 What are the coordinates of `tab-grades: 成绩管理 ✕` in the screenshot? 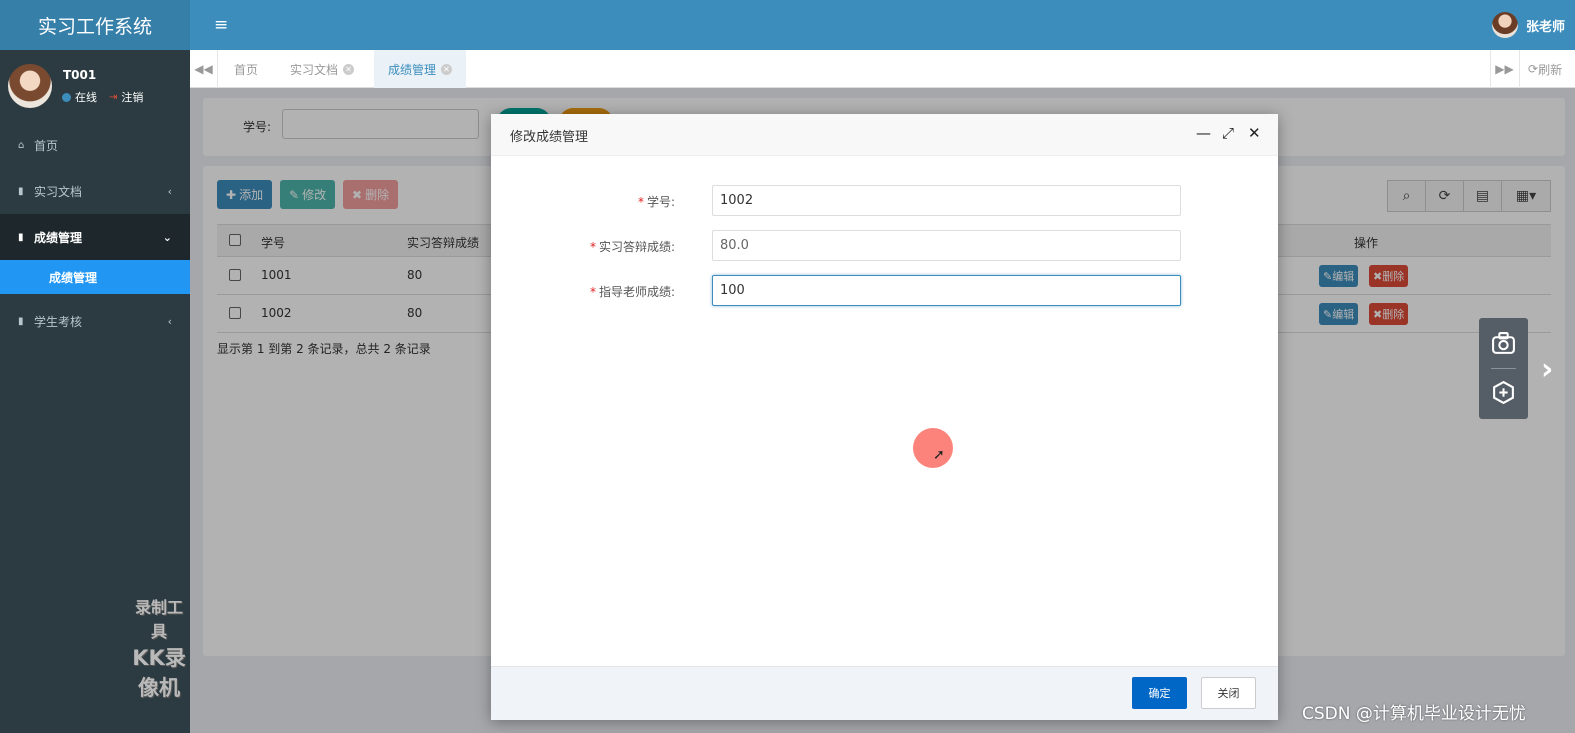 It's located at (420, 69).